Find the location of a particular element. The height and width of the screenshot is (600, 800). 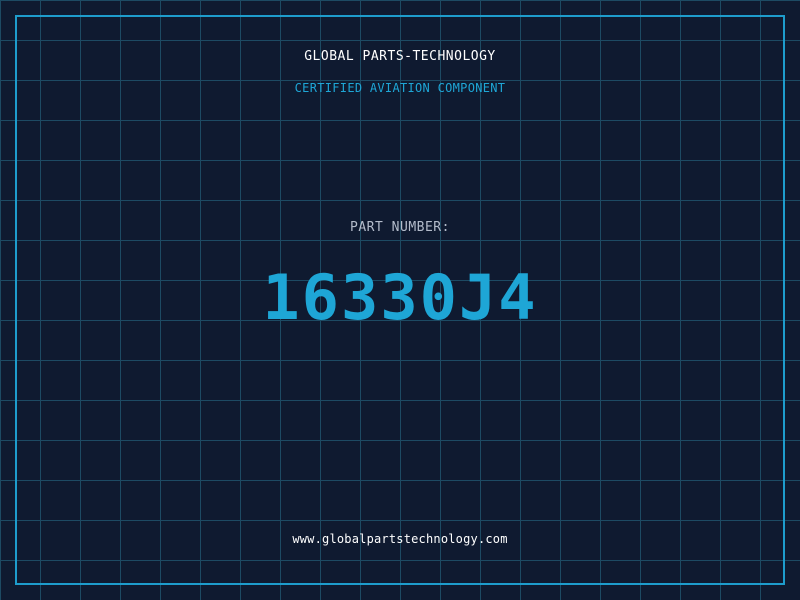

part-number-label: PART NUMBER: is located at coordinates (400, 227).